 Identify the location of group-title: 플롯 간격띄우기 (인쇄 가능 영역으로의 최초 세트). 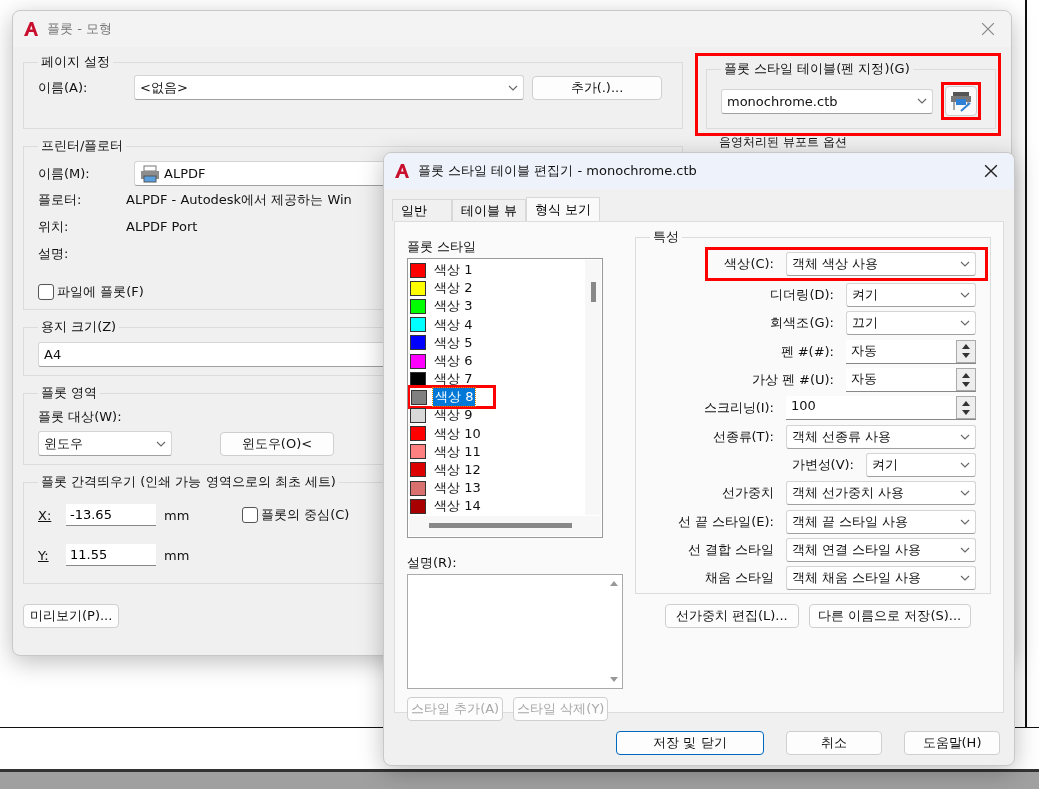
(188, 482).